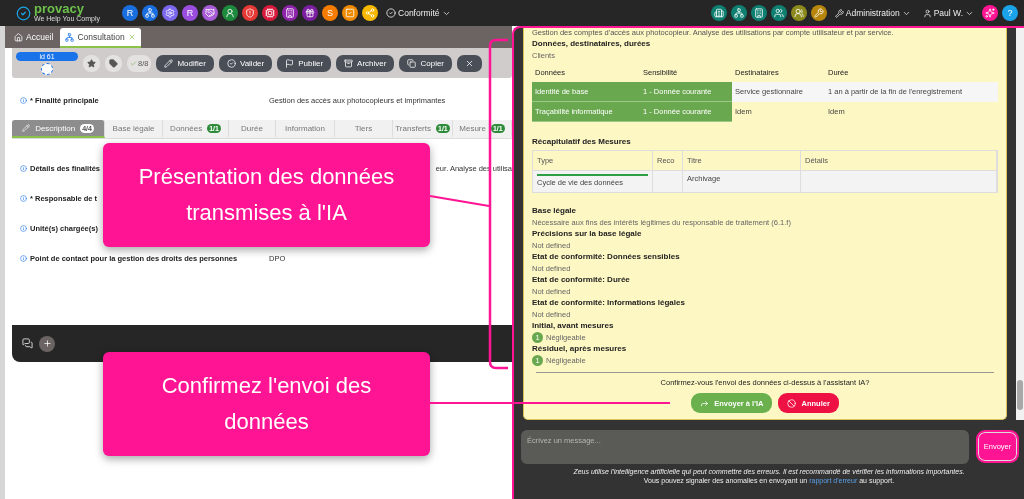 The height and width of the screenshot is (499, 1024). What do you see at coordinates (266, 195) in the screenshot?
I see `annotation-callout: Présentation des données transmises à l'IA` at bounding box center [266, 195].